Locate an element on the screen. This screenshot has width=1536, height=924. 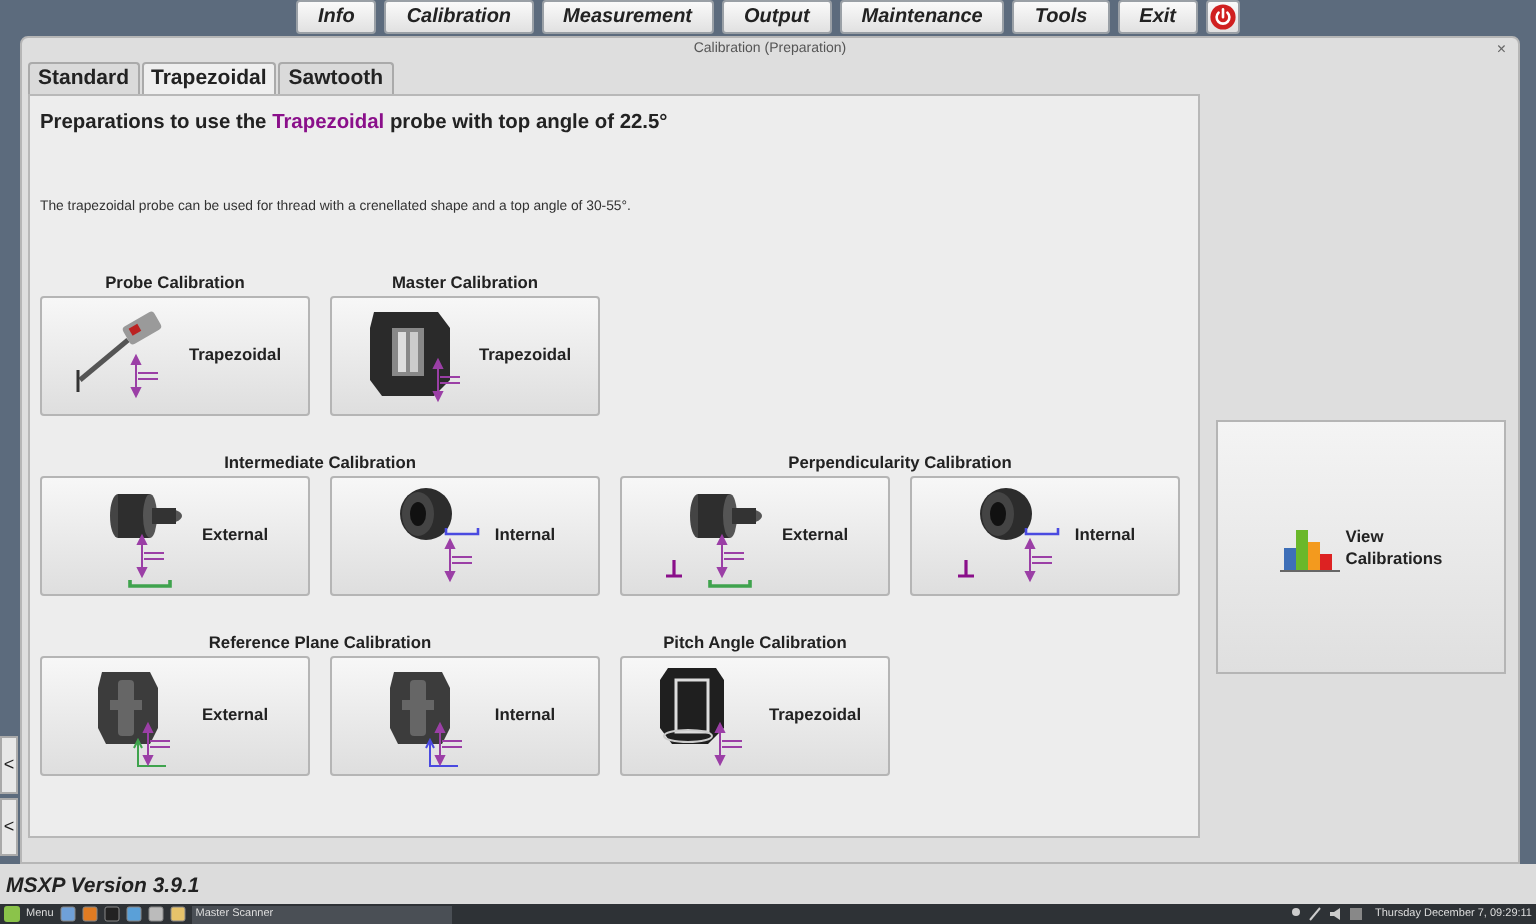
section-title: Pitch Angle Calibration is located at coordinates (755, 642).